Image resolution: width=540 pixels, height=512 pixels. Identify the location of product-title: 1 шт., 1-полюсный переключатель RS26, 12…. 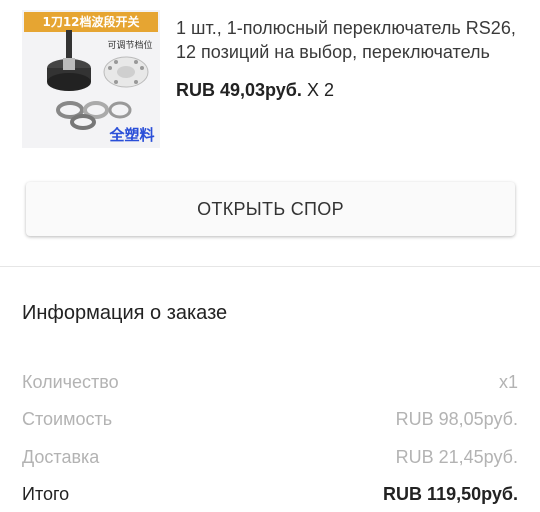
(349, 40).